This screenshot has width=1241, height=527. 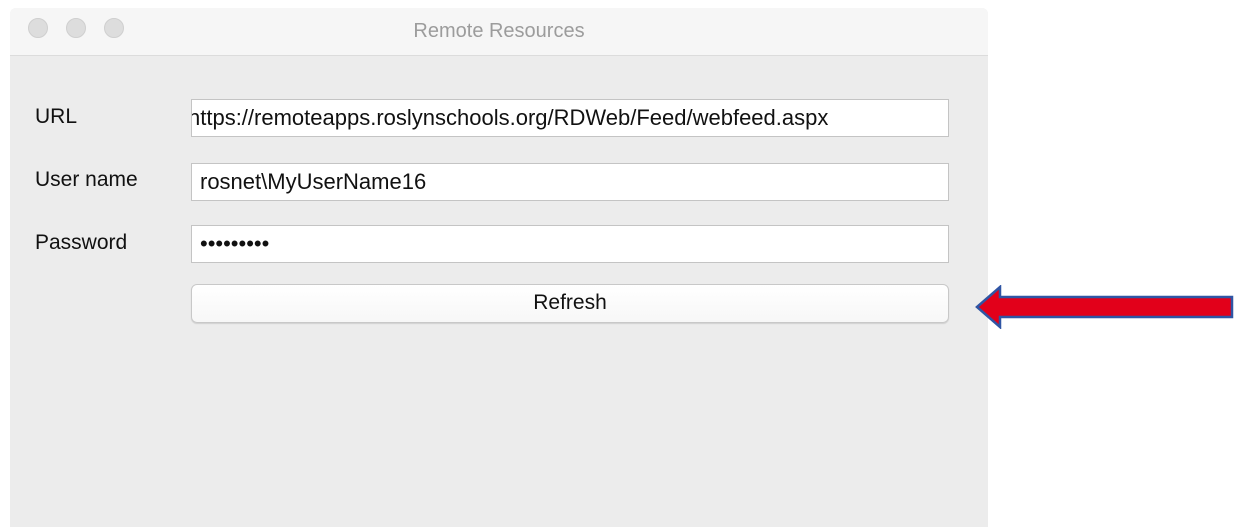 I want to click on left-arrow-icon, so click(x=1104, y=307).